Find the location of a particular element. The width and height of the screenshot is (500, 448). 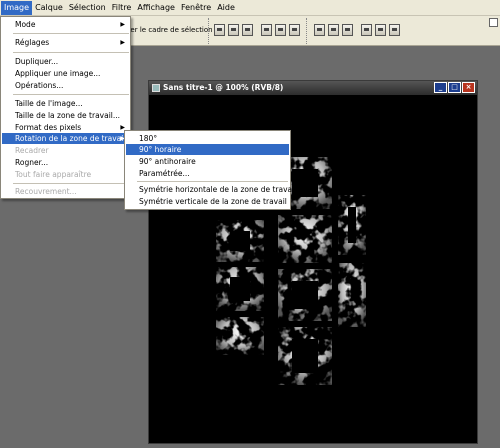

menu-item-label: Réglages is located at coordinates (32, 42).